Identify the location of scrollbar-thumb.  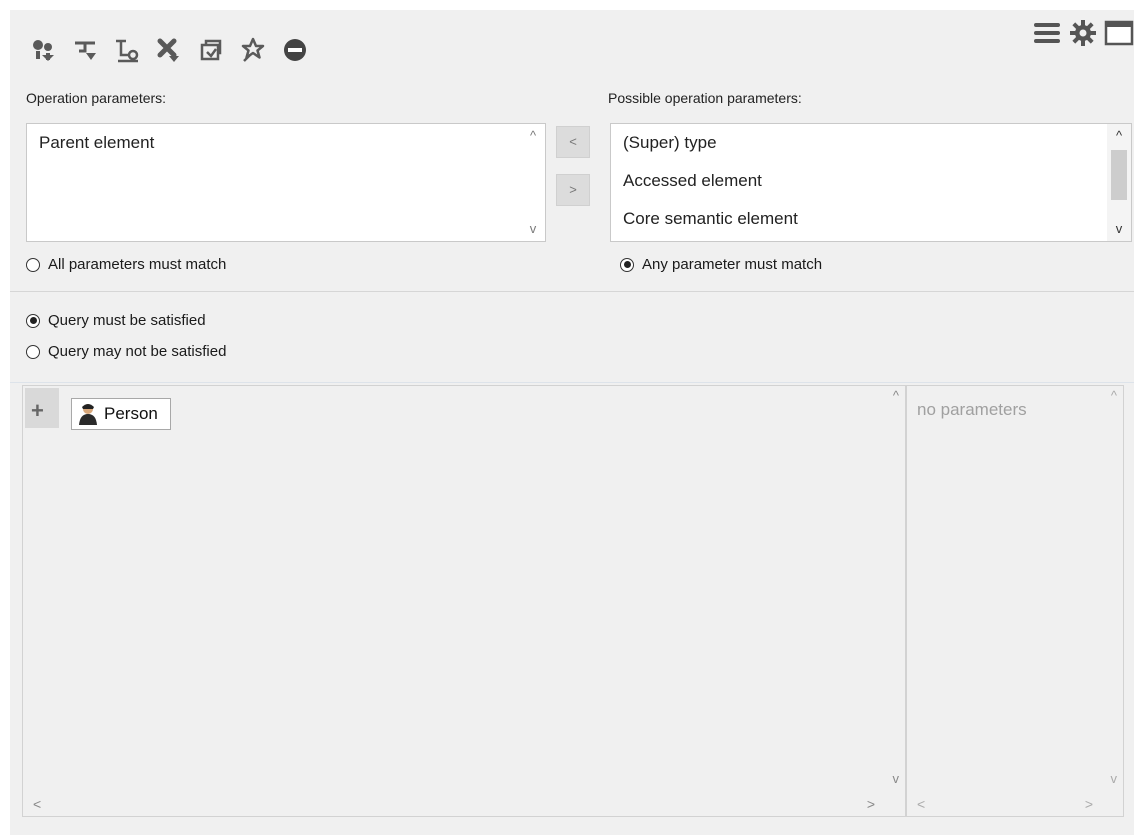
(1119, 175).